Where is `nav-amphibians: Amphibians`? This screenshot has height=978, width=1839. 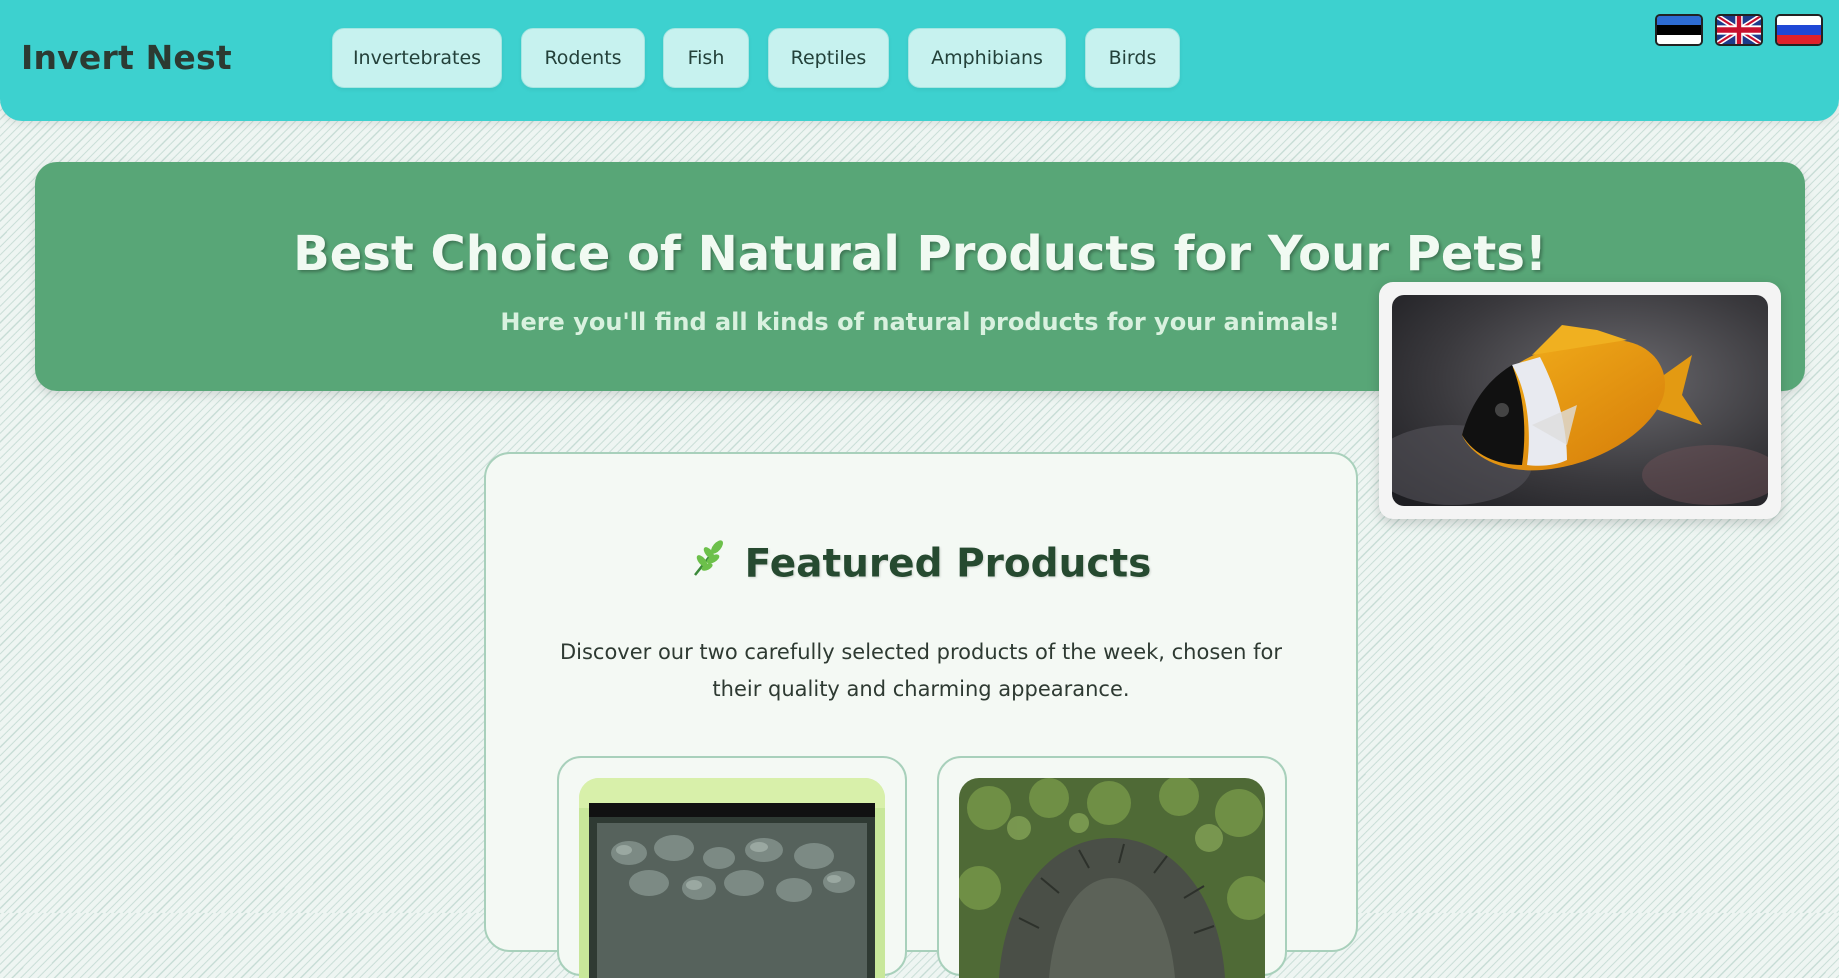 nav-amphibians: Amphibians is located at coordinates (987, 58).